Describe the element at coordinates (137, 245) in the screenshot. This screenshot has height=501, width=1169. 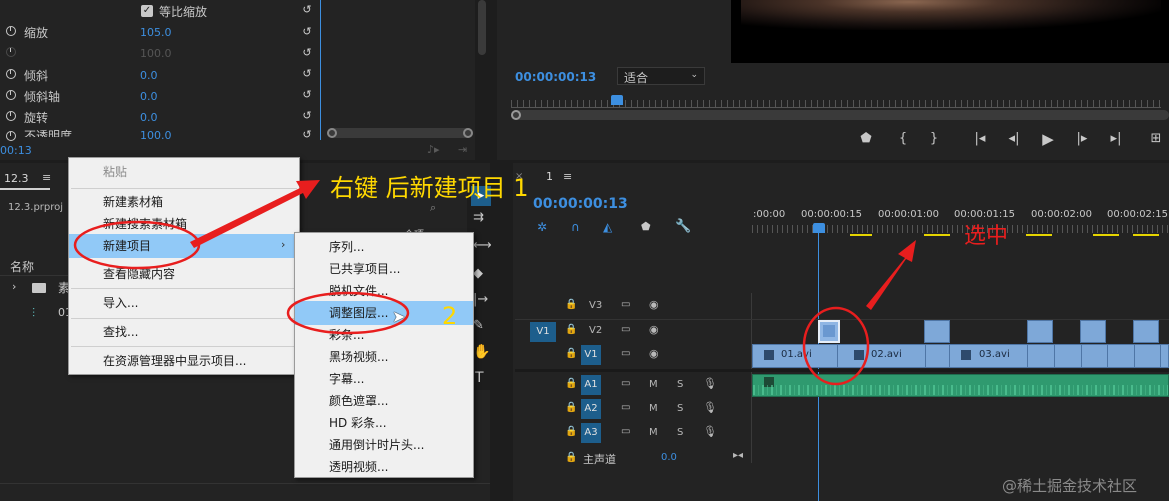
I see `annotation-circle-new-item` at that location.